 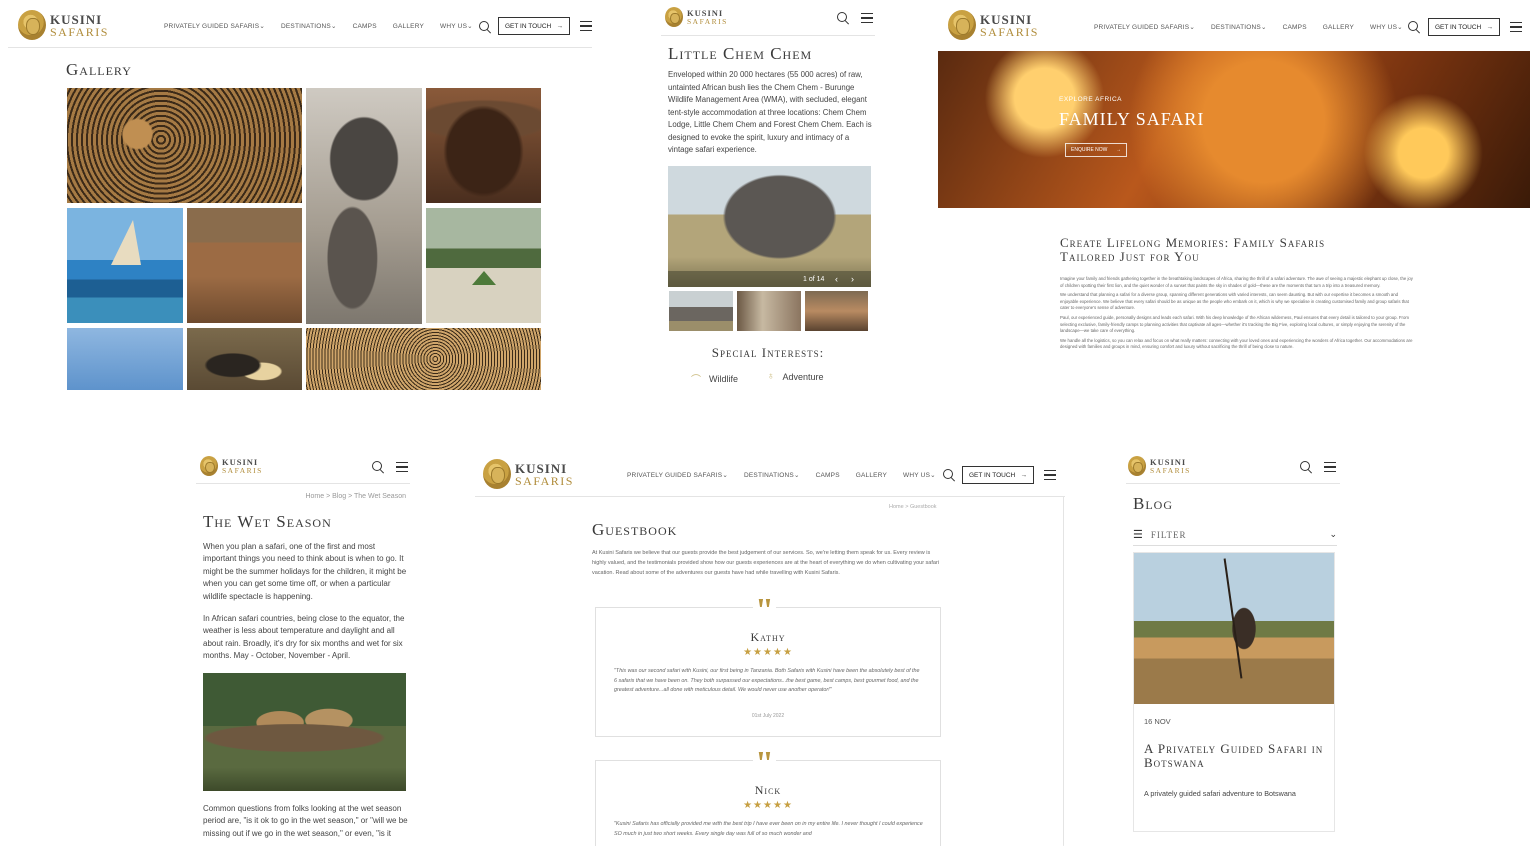 What do you see at coordinates (768, 652) in the screenshot?
I see `star-rating: ★★★★★` at bounding box center [768, 652].